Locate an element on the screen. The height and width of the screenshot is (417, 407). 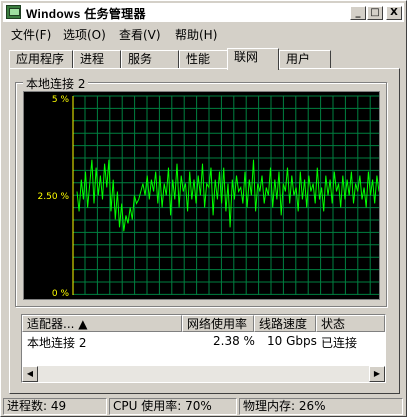
graph-group-title: 本地连接 2 is located at coordinates (56, 83).